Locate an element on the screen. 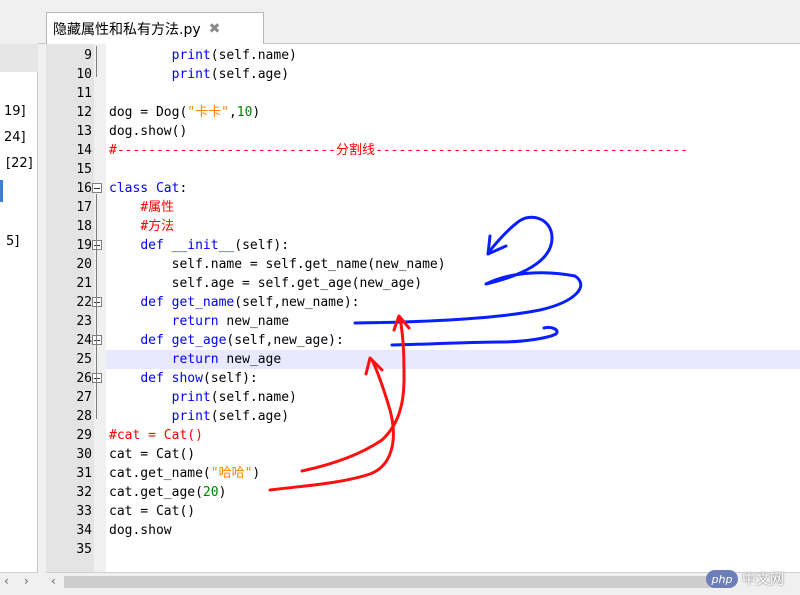  code-line: 15 is located at coordinates (438, 169).